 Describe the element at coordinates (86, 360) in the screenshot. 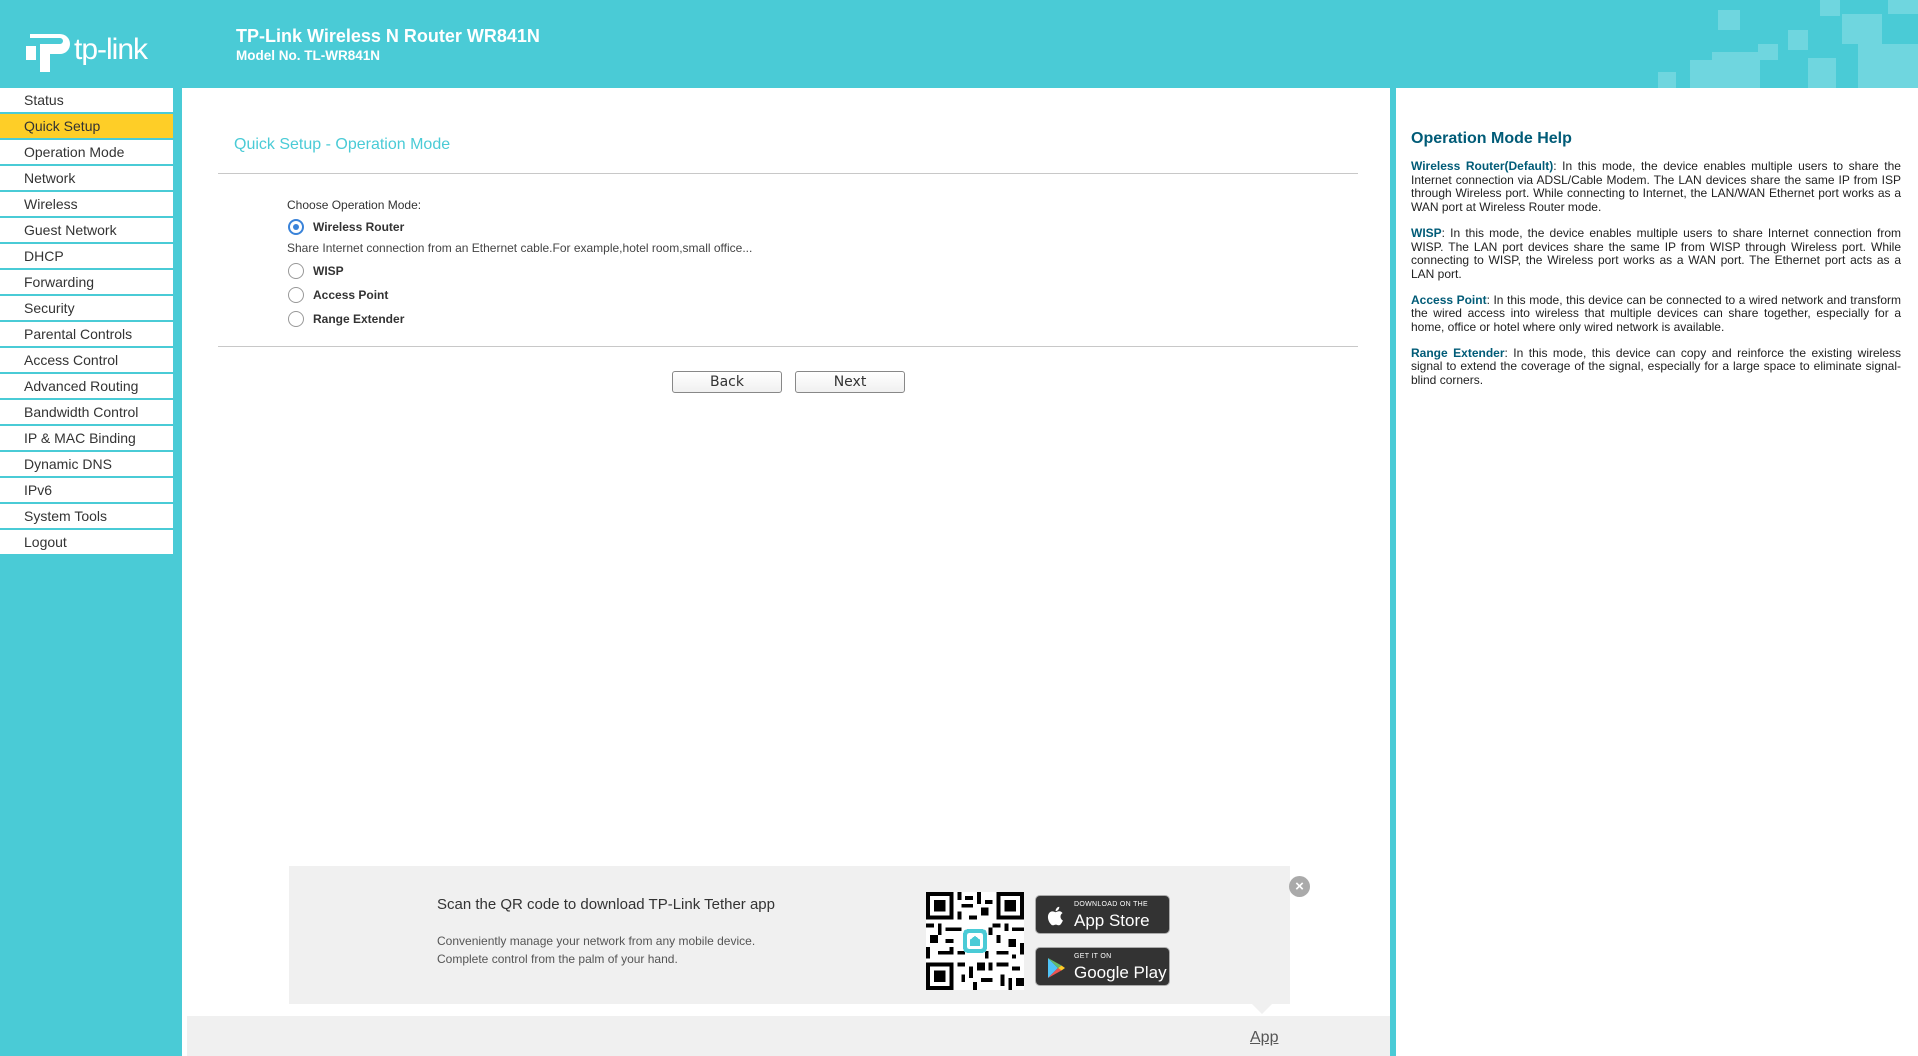

I see `sidebar-item-access-control: Access Control` at that location.